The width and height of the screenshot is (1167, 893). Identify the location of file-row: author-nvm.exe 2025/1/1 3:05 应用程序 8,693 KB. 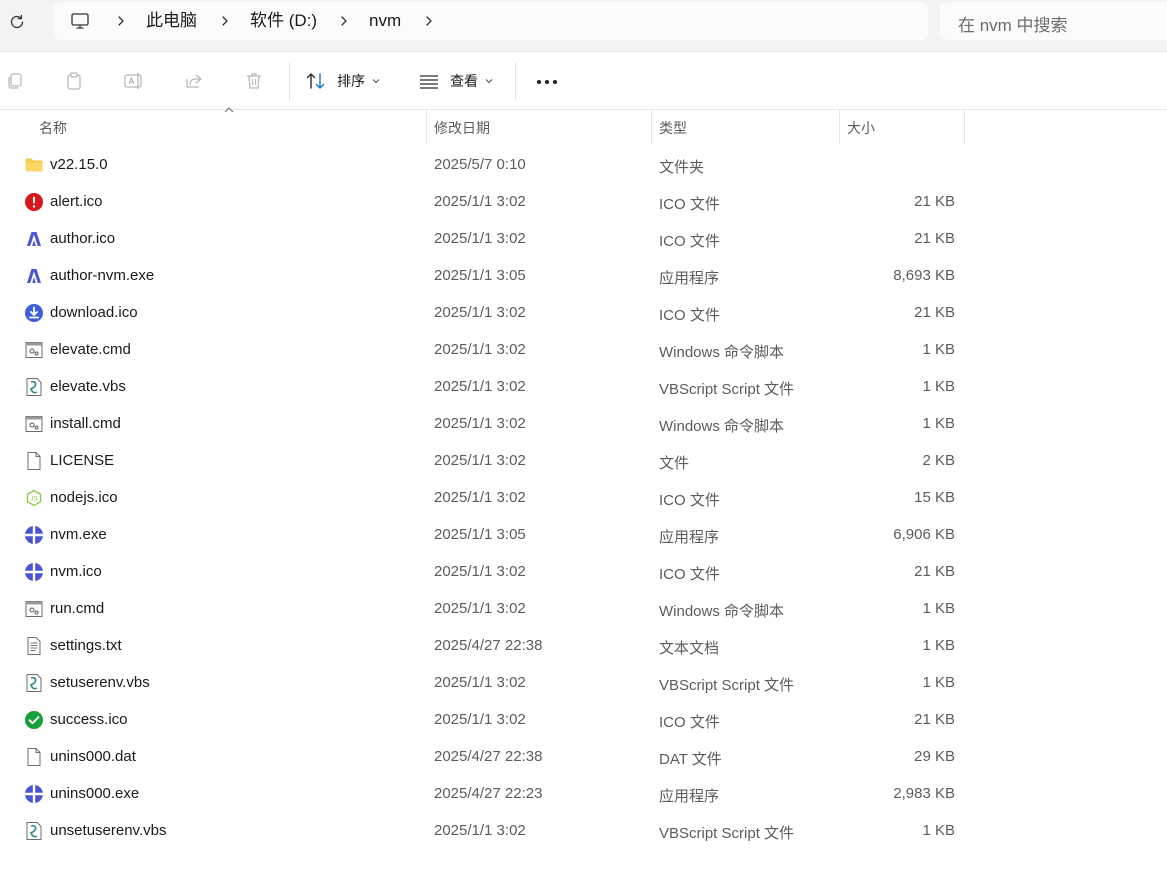
(485, 276).